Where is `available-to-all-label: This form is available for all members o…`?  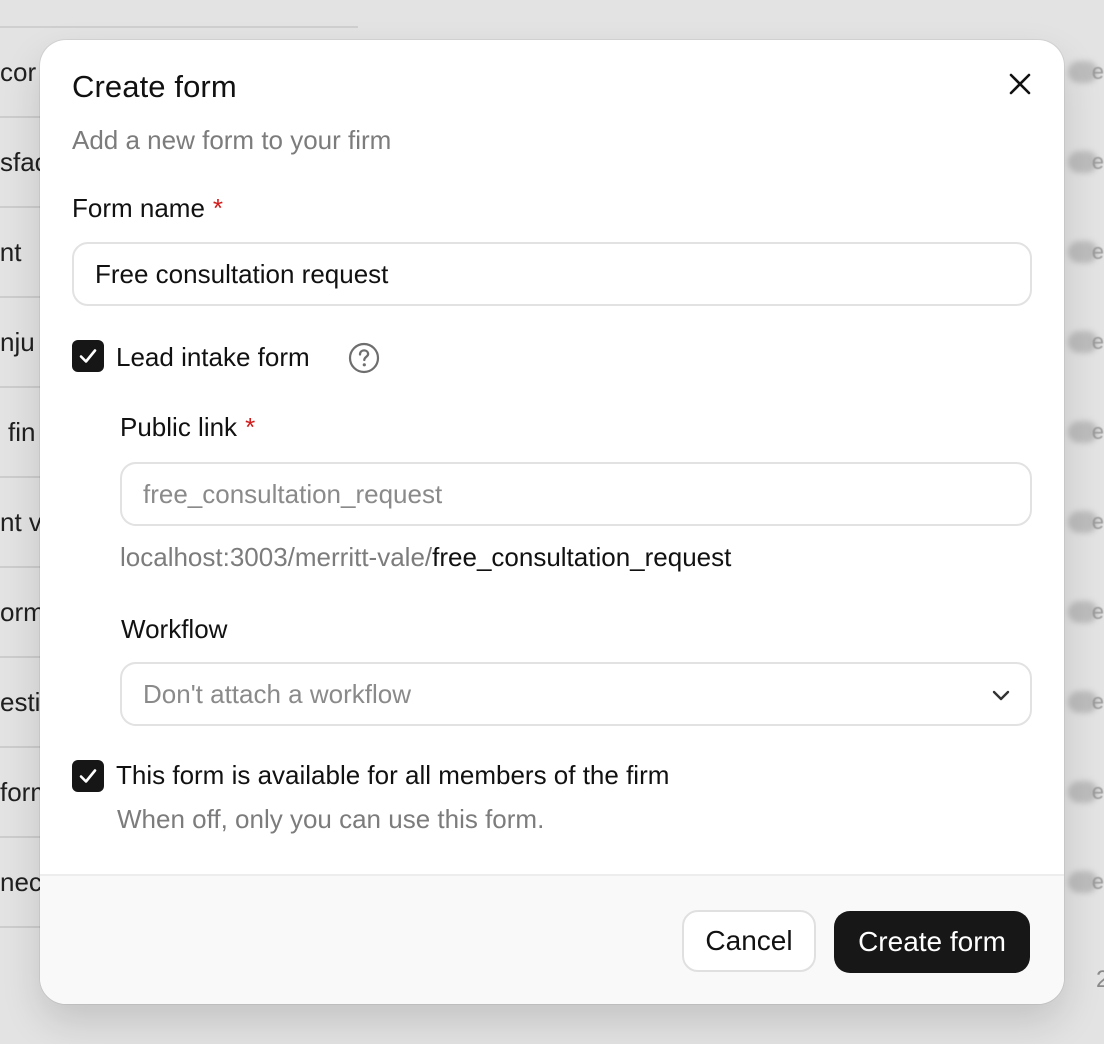 available-to-all-label: This form is available for all members o… is located at coordinates (392, 775).